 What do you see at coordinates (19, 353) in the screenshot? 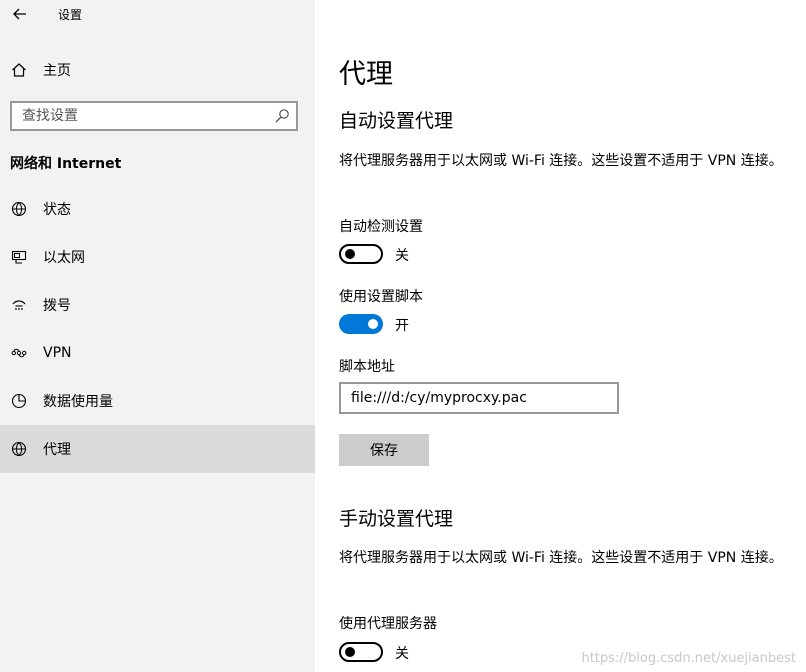
I see `vpn-icon` at bounding box center [19, 353].